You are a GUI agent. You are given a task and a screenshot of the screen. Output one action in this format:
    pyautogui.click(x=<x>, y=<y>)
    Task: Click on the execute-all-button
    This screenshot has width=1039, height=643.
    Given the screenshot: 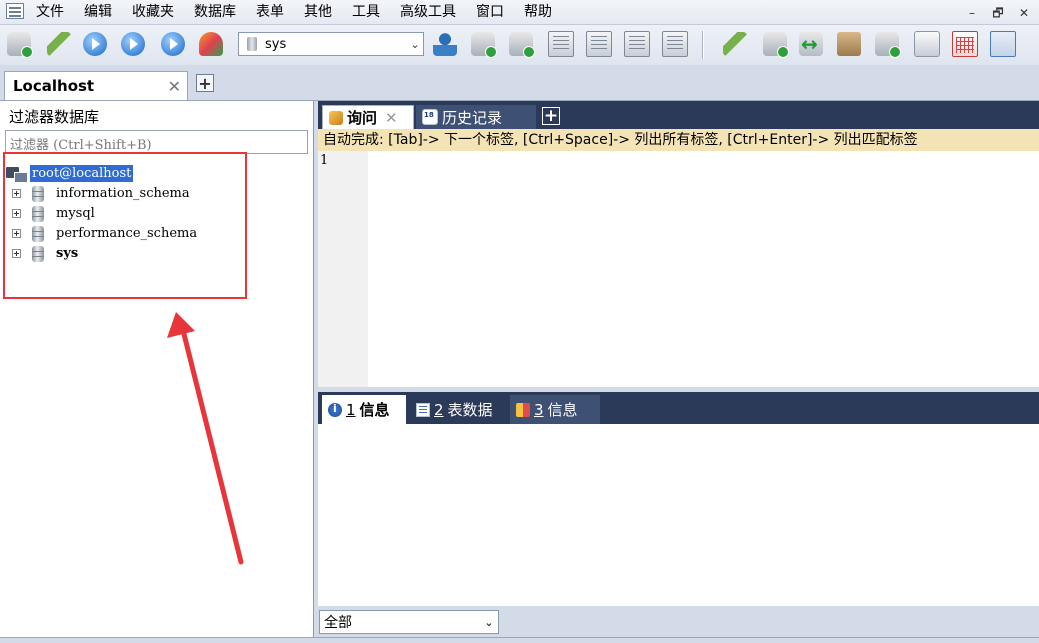 What is the action you would take?
    pyautogui.click(x=133, y=44)
    